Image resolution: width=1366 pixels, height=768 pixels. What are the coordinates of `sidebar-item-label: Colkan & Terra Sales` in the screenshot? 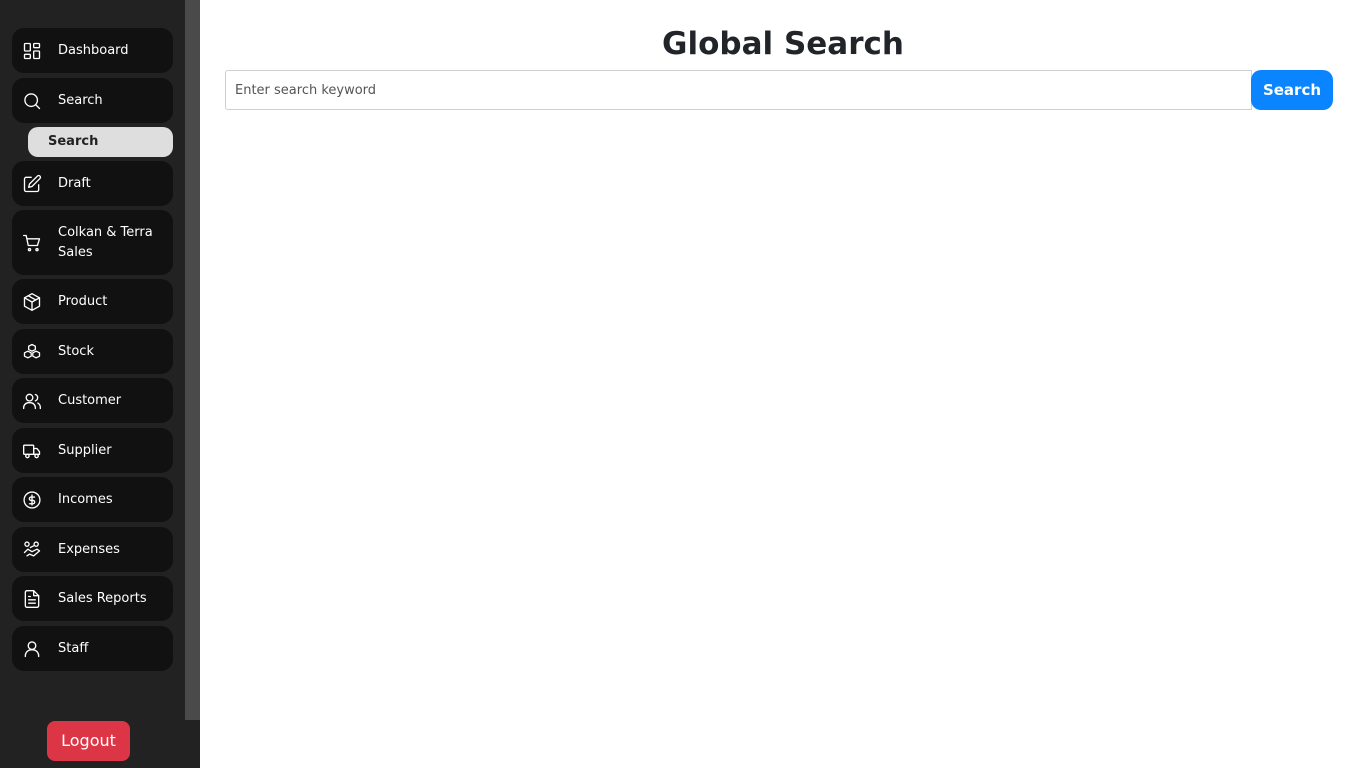 It's located at (105, 242).